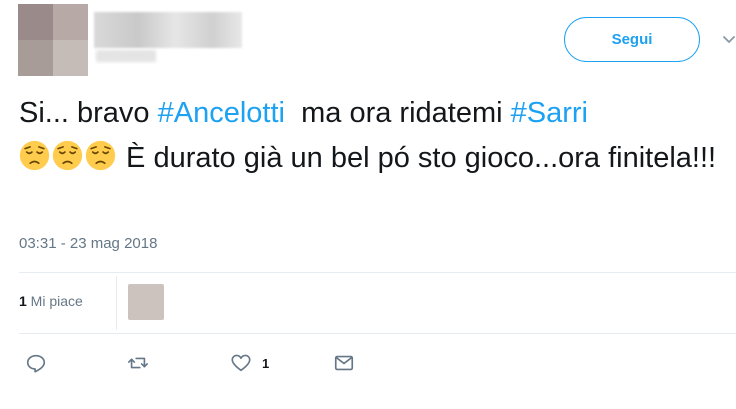 This screenshot has height=409, width=736. What do you see at coordinates (221, 113) in the screenshot?
I see `hashtag-ancelotti: #Ancelotti` at bounding box center [221, 113].